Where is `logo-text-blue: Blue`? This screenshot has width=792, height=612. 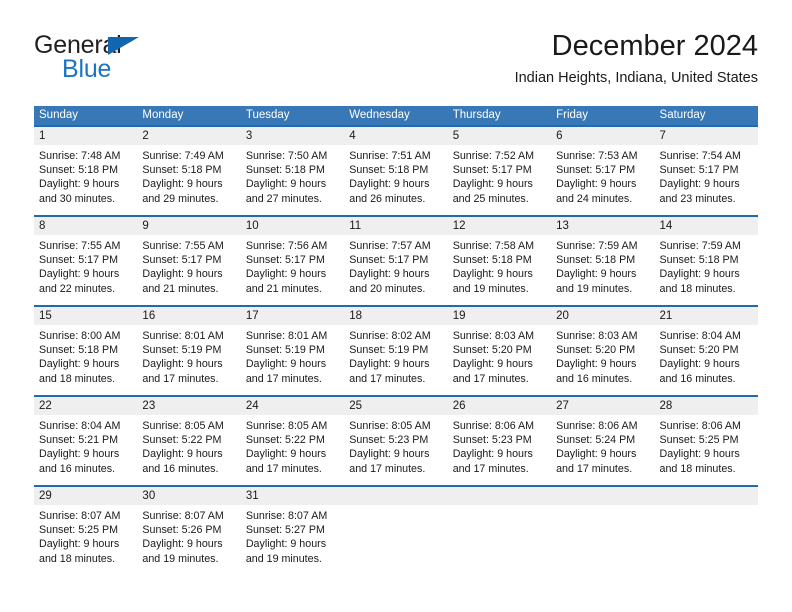 logo-text-blue: Blue is located at coordinates (87, 69).